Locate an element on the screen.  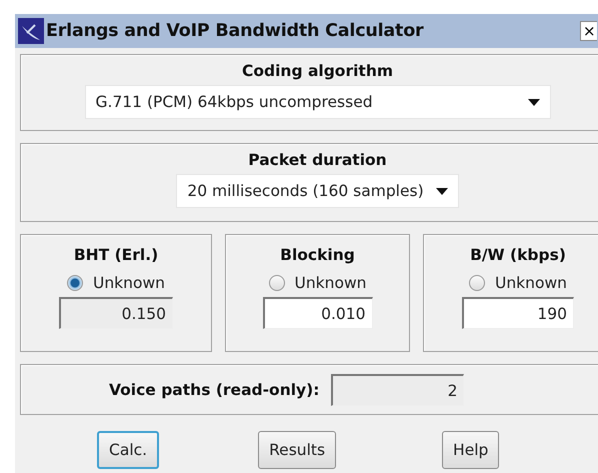
parameter-label: BHT (Erl.) is located at coordinates (116, 255).